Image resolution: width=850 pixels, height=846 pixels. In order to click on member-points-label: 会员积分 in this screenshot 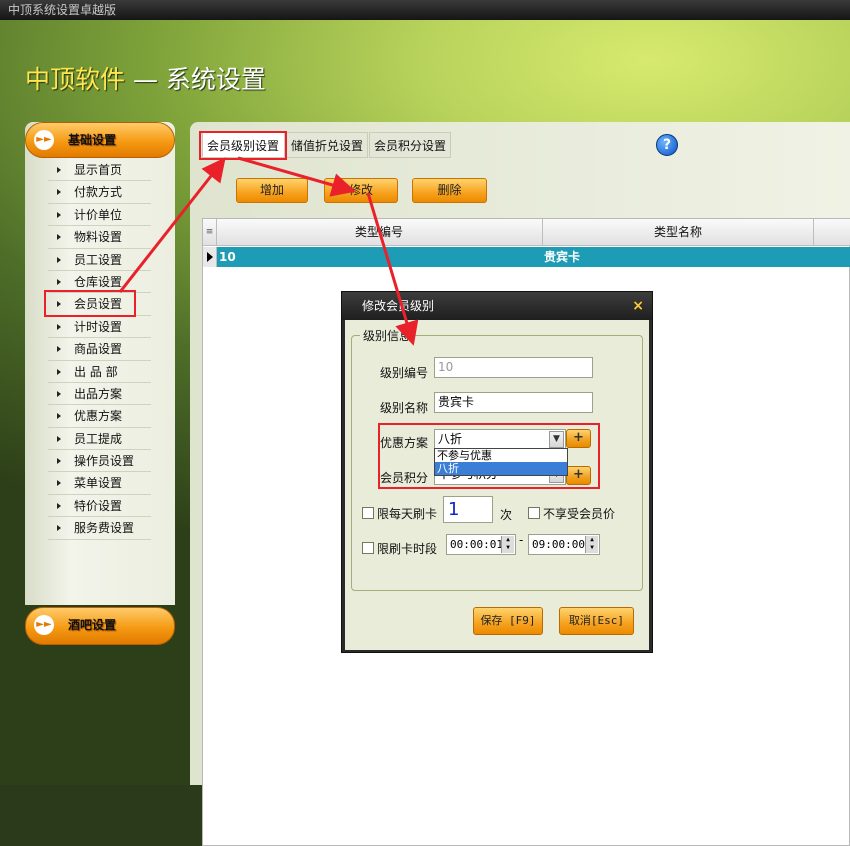, I will do `click(404, 478)`.